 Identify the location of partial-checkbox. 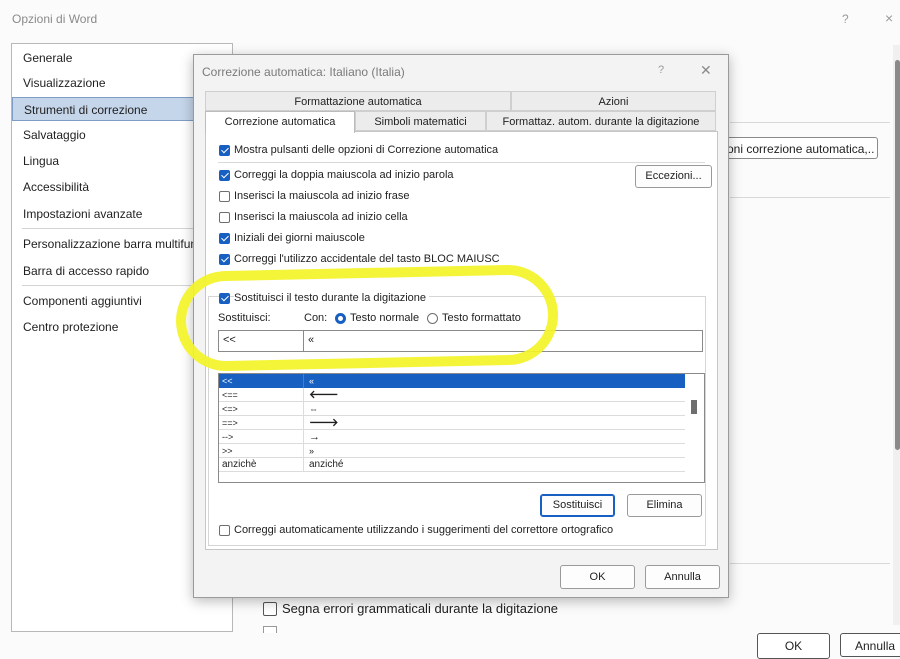
(270, 629).